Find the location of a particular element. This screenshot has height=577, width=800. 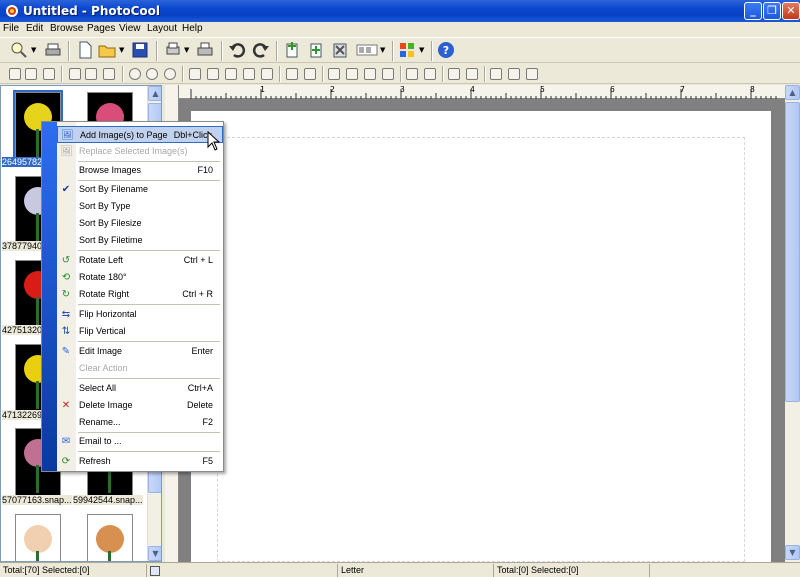

menu-item-add-image-s-to-page: 🖼 Add Image(s) to Page Dbl+Click is located at coordinates (140, 134).